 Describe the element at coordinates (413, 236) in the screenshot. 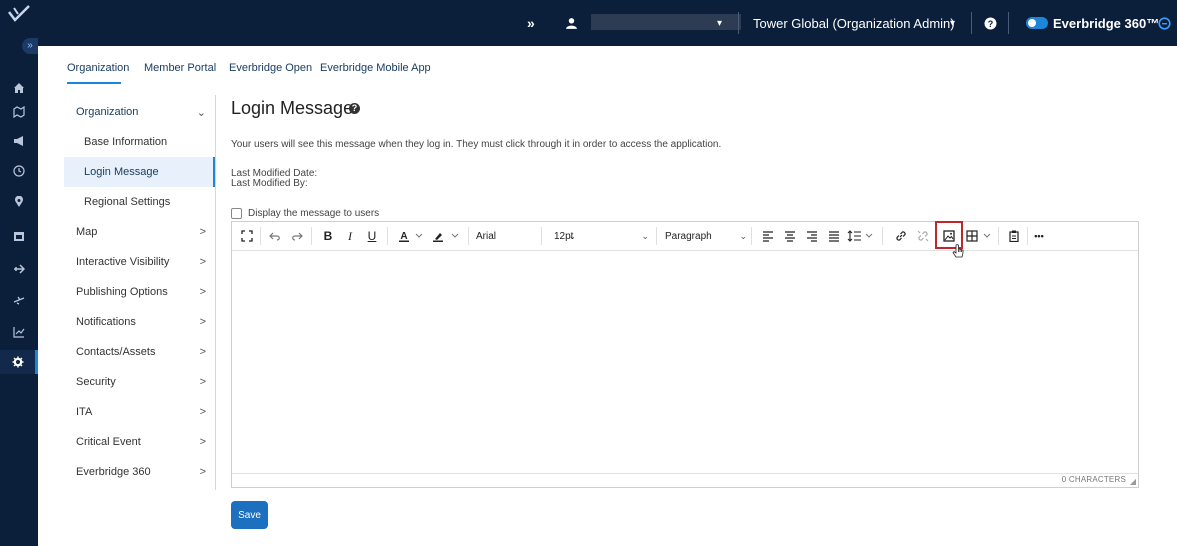

I see `text-color-icon: A` at that location.